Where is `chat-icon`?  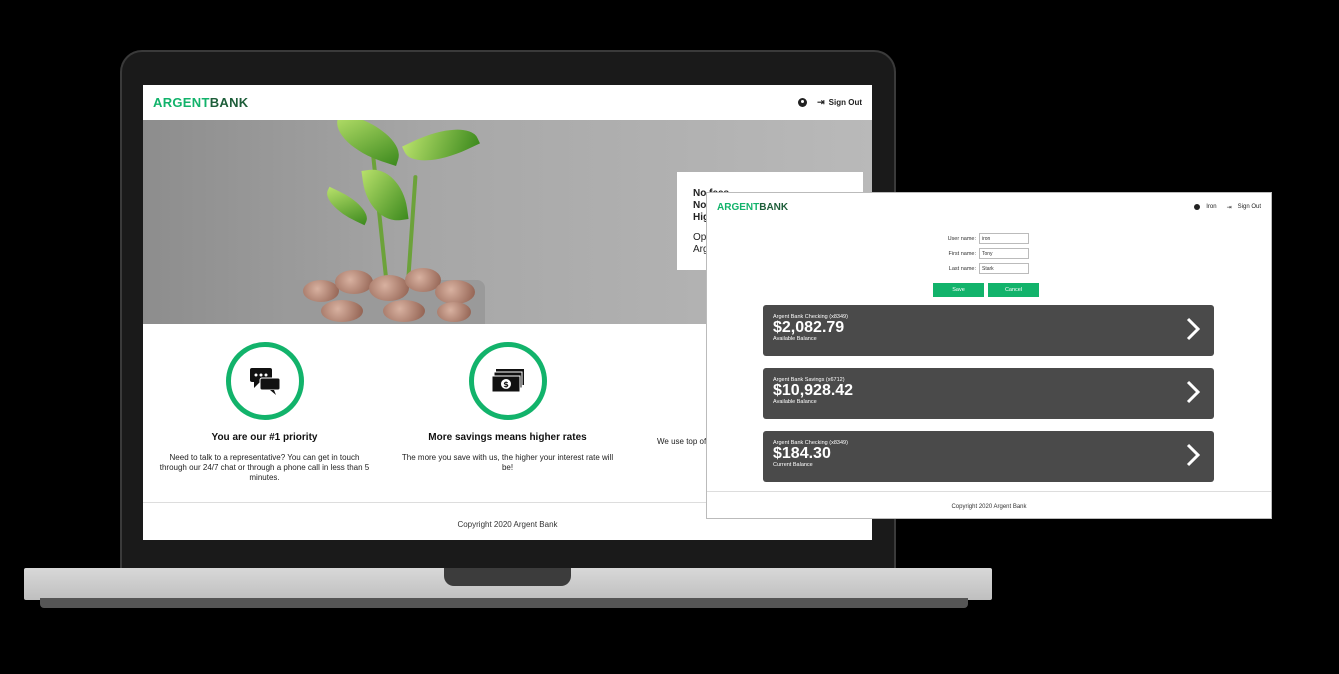 chat-icon is located at coordinates (264, 381).